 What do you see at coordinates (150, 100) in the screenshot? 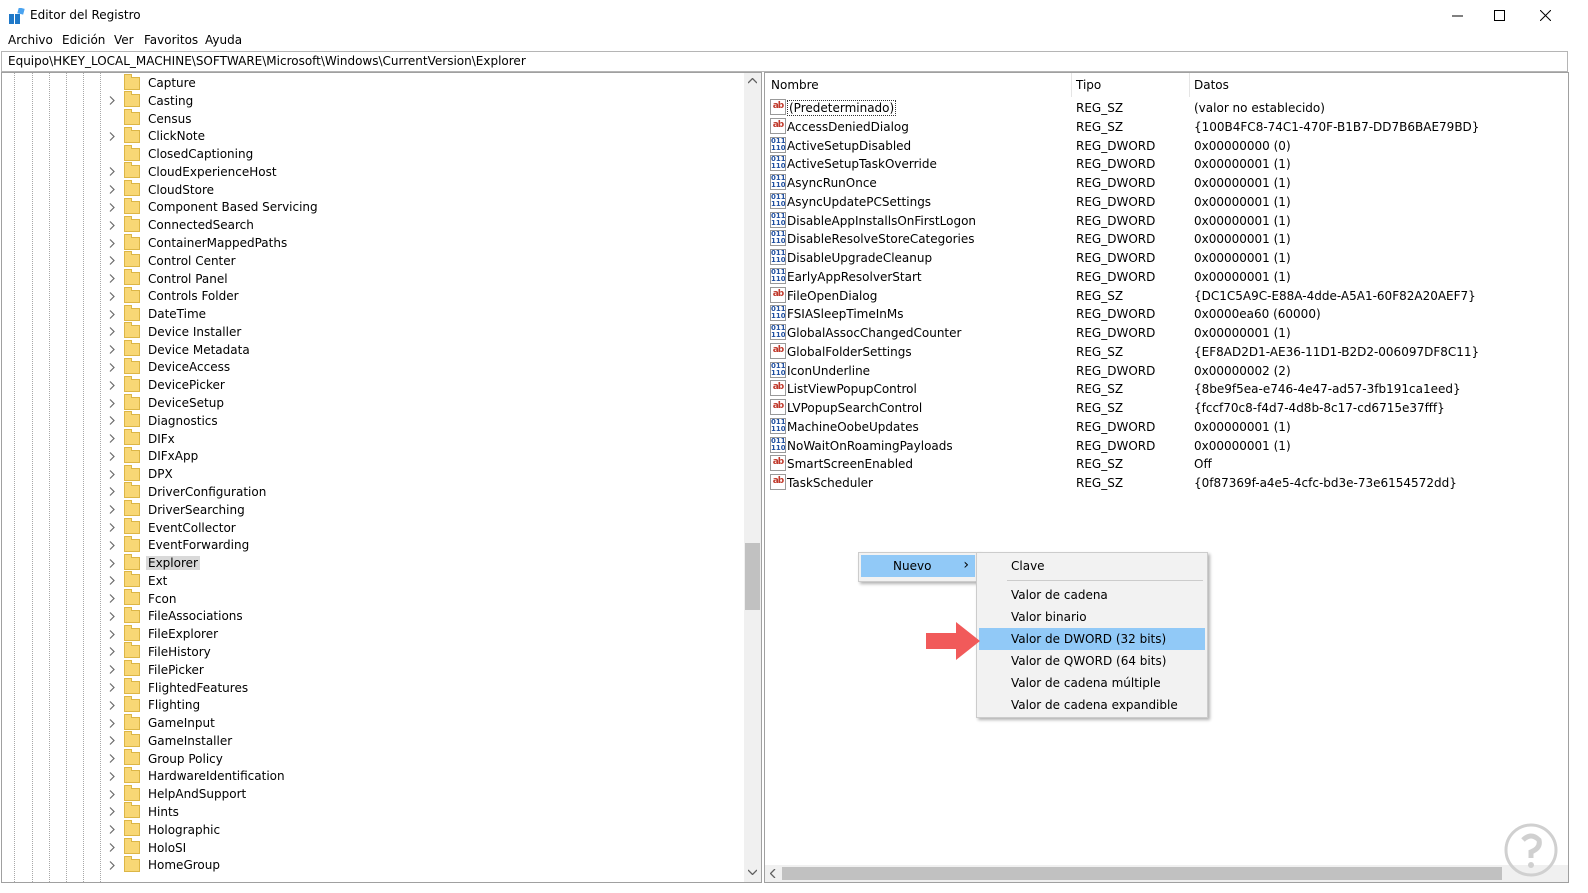
I see `tree-item: Casting` at bounding box center [150, 100].